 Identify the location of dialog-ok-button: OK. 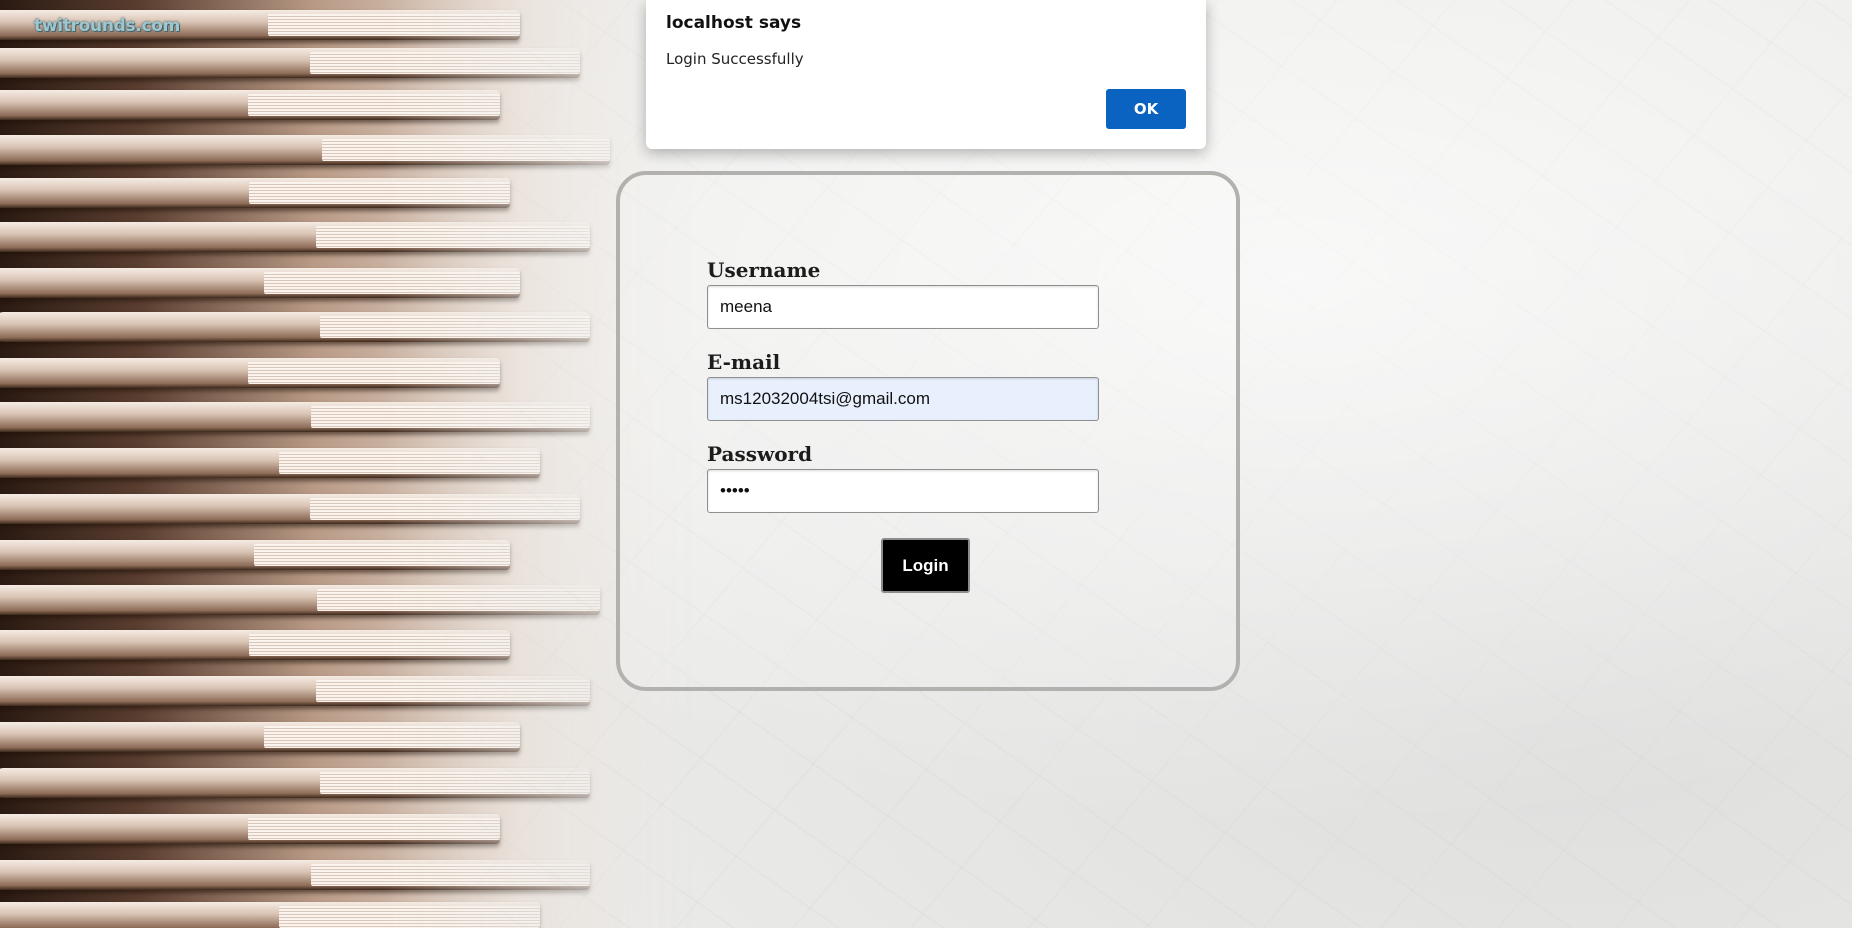
(1146, 109).